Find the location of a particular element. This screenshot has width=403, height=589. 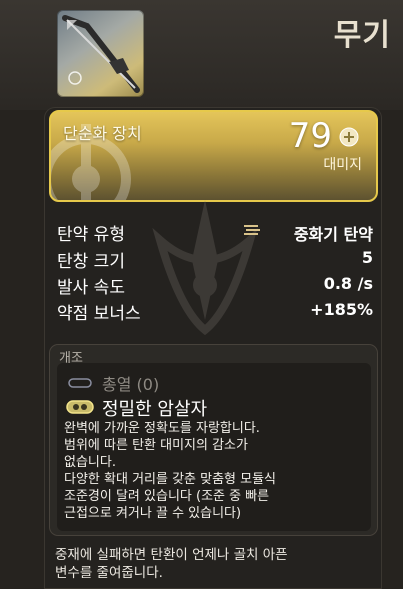

stat-label: 발사 속도 is located at coordinates (91, 288).